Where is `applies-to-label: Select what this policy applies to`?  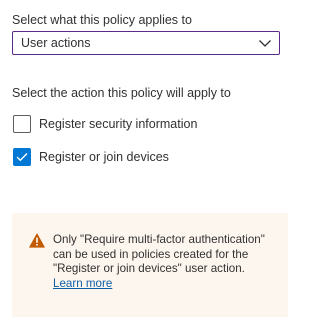
applies-to-label: Select what this policy applies to is located at coordinates (102, 20).